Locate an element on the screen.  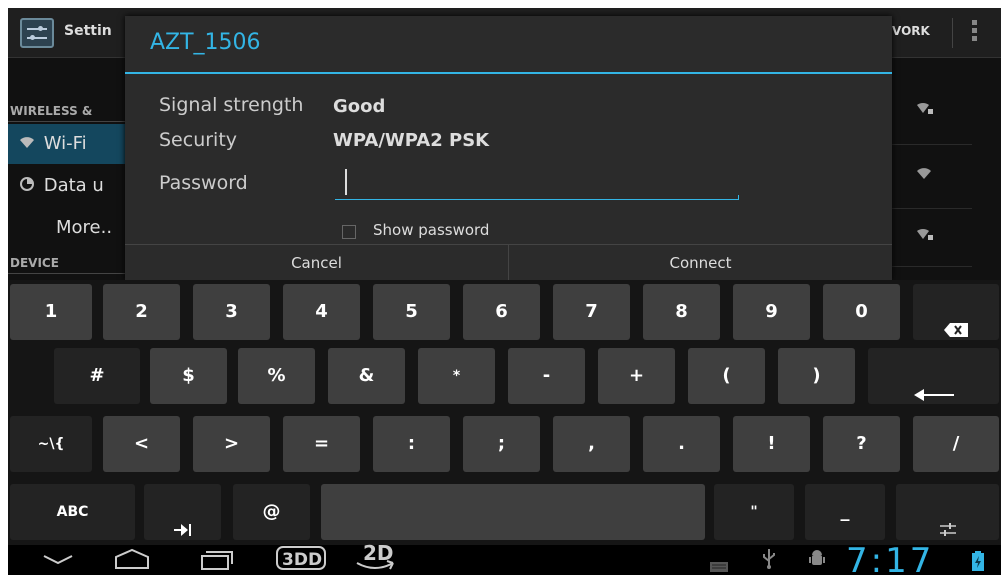
3d-toggle-icon: 3DD is located at coordinates (302, 559).